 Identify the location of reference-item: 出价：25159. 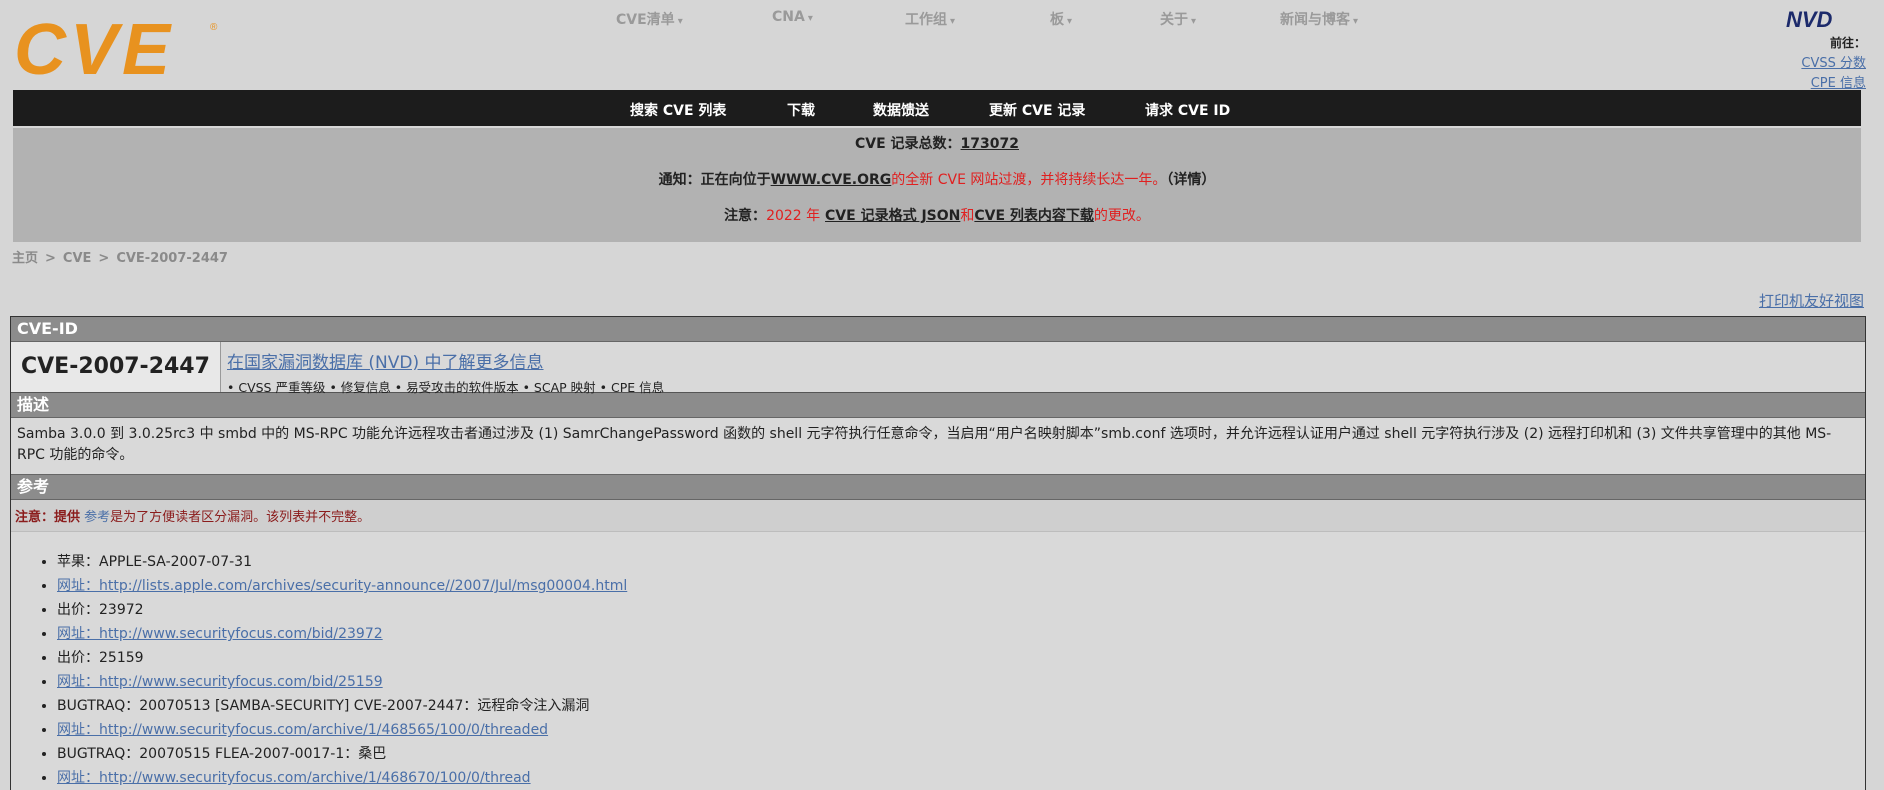
(961, 658).